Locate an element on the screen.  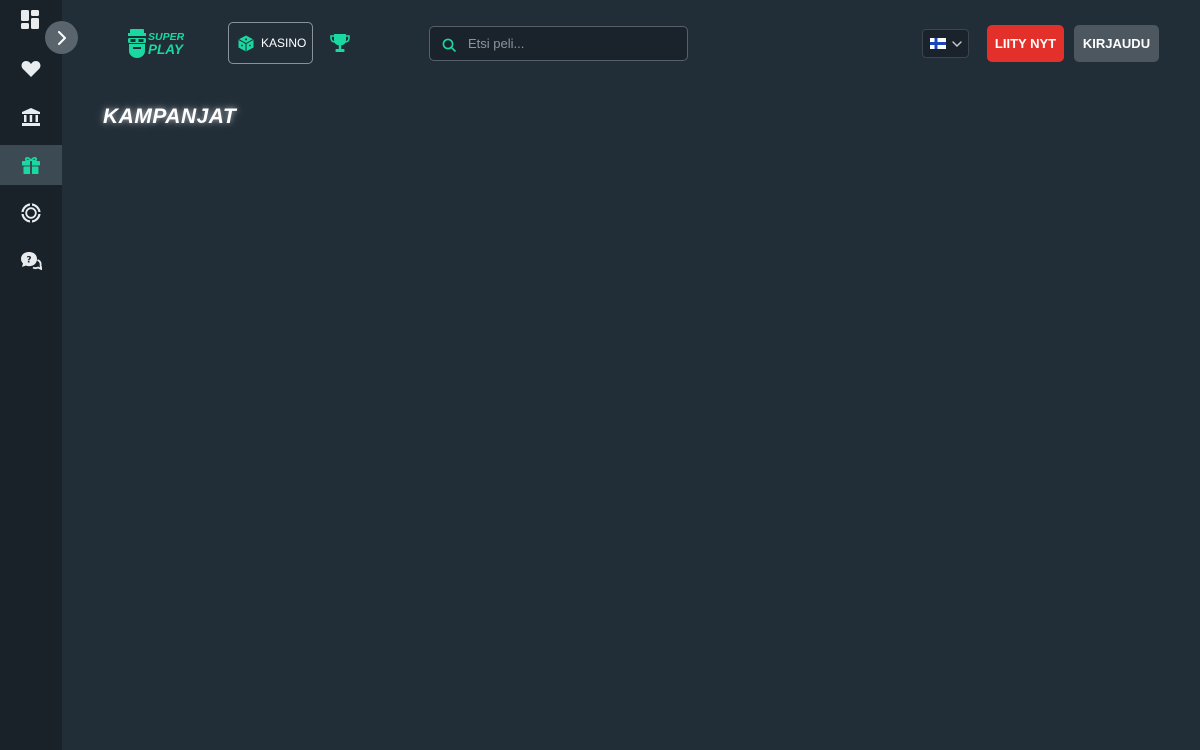
chip-icon is located at coordinates (31, 213).